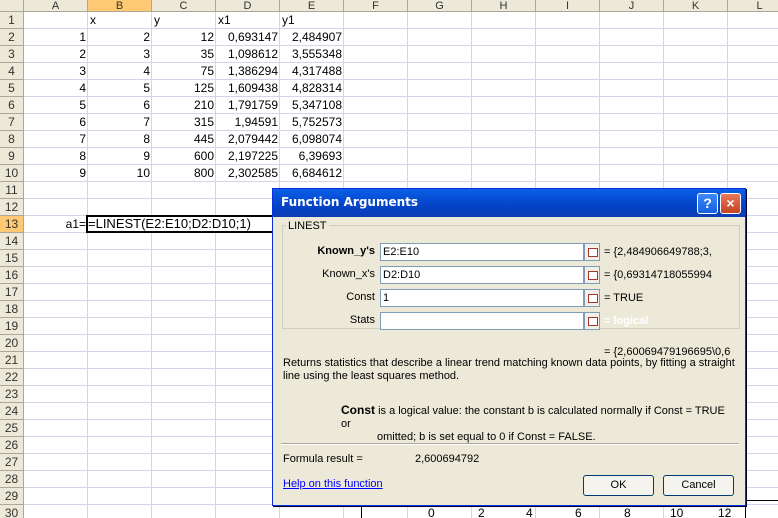  What do you see at coordinates (312, 139) in the screenshot?
I see `cell-e8: 6,098074` at bounding box center [312, 139].